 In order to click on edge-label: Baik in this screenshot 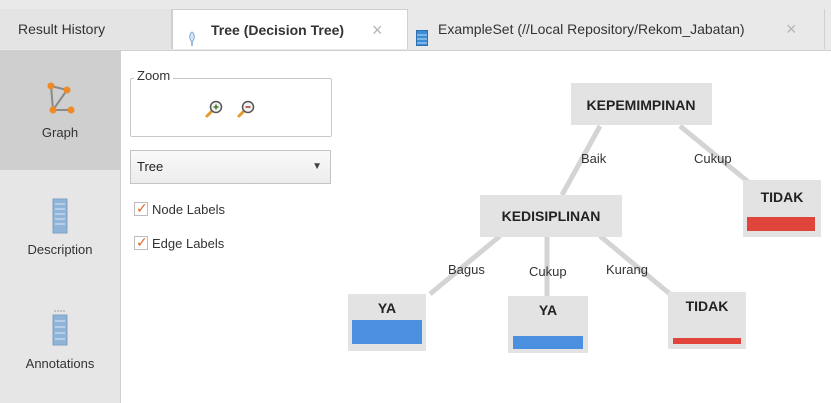, I will do `click(594, 158)`.